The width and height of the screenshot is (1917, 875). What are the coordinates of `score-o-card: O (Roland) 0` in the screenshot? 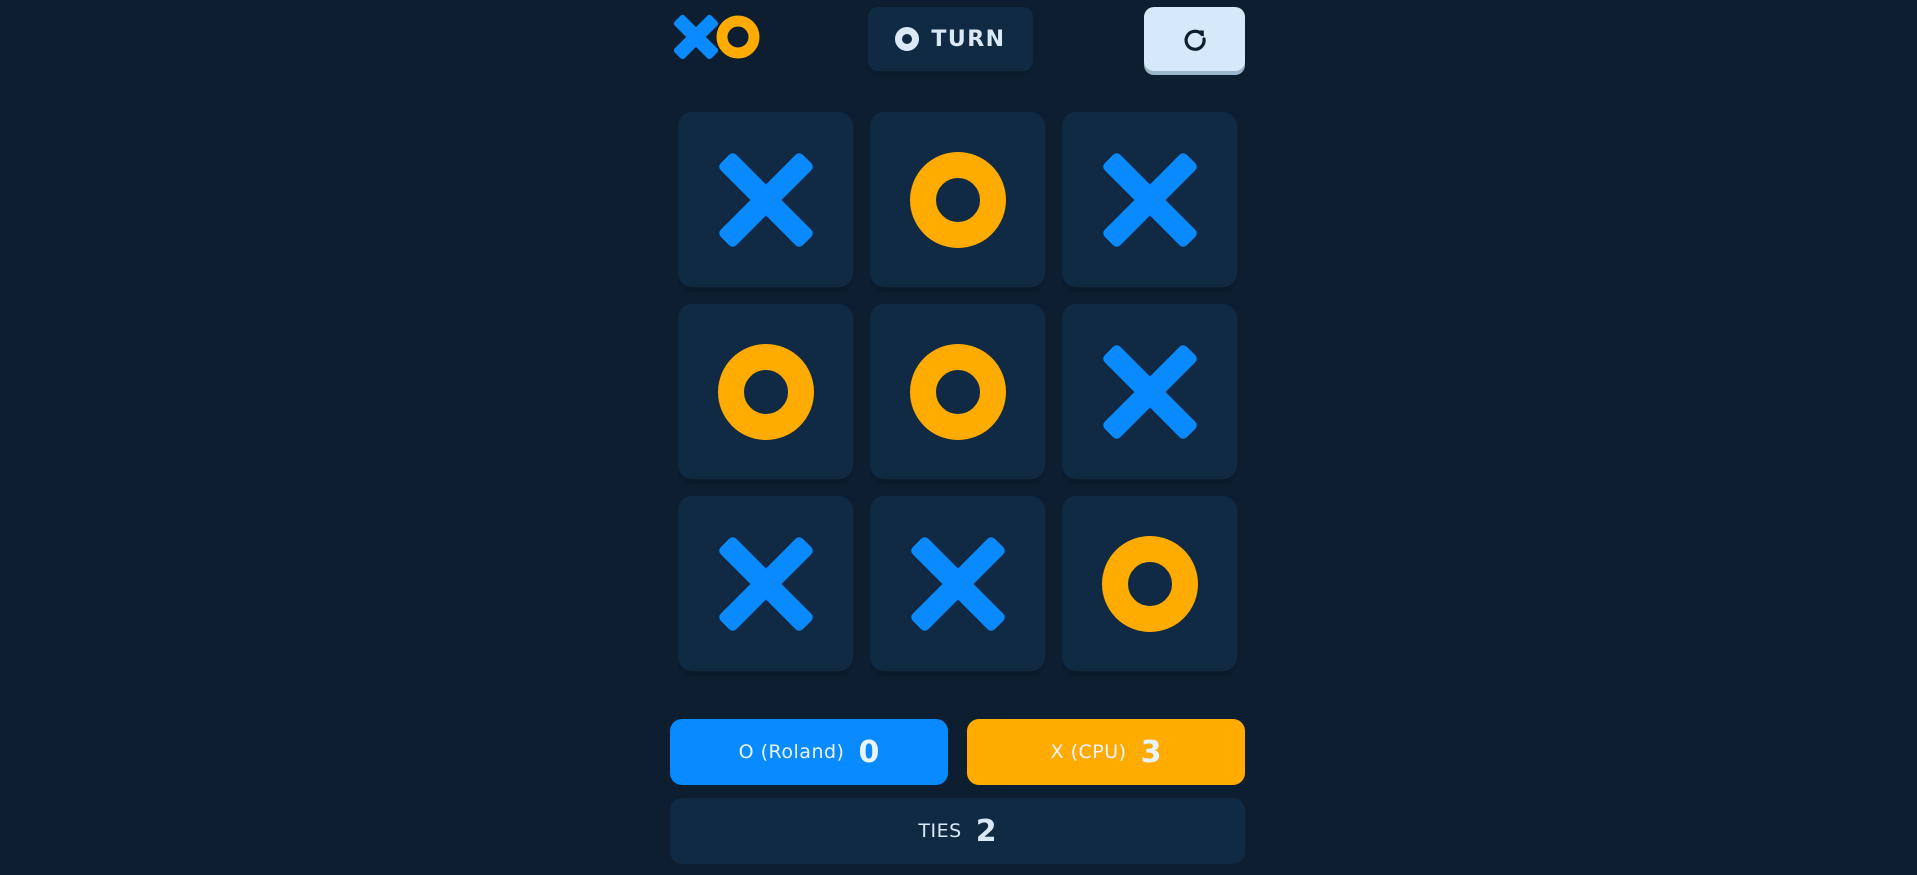 It's located at (809, 752).